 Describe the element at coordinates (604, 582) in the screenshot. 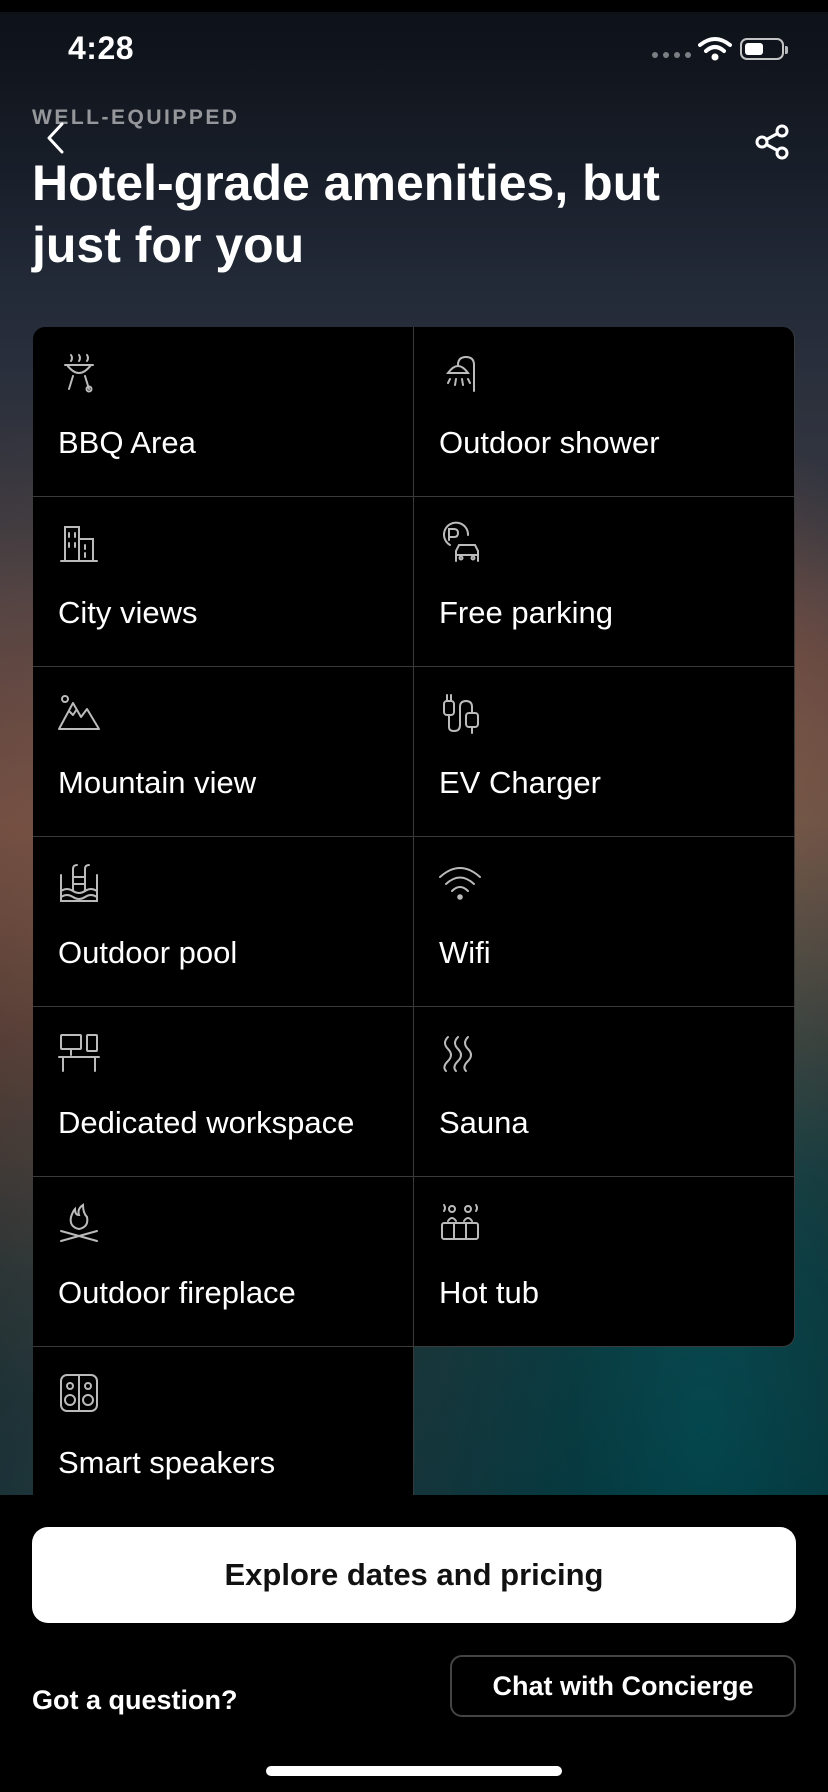

I see `amenity-free-parking: Free parking` at that location.